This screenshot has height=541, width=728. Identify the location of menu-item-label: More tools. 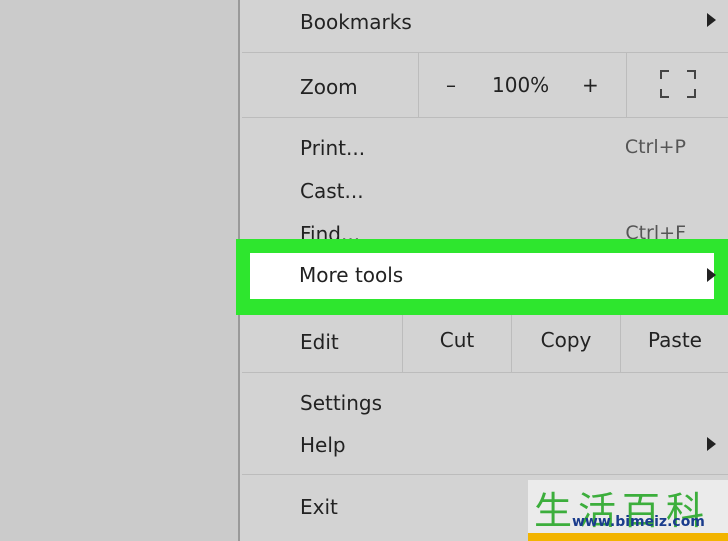
(351, 275).